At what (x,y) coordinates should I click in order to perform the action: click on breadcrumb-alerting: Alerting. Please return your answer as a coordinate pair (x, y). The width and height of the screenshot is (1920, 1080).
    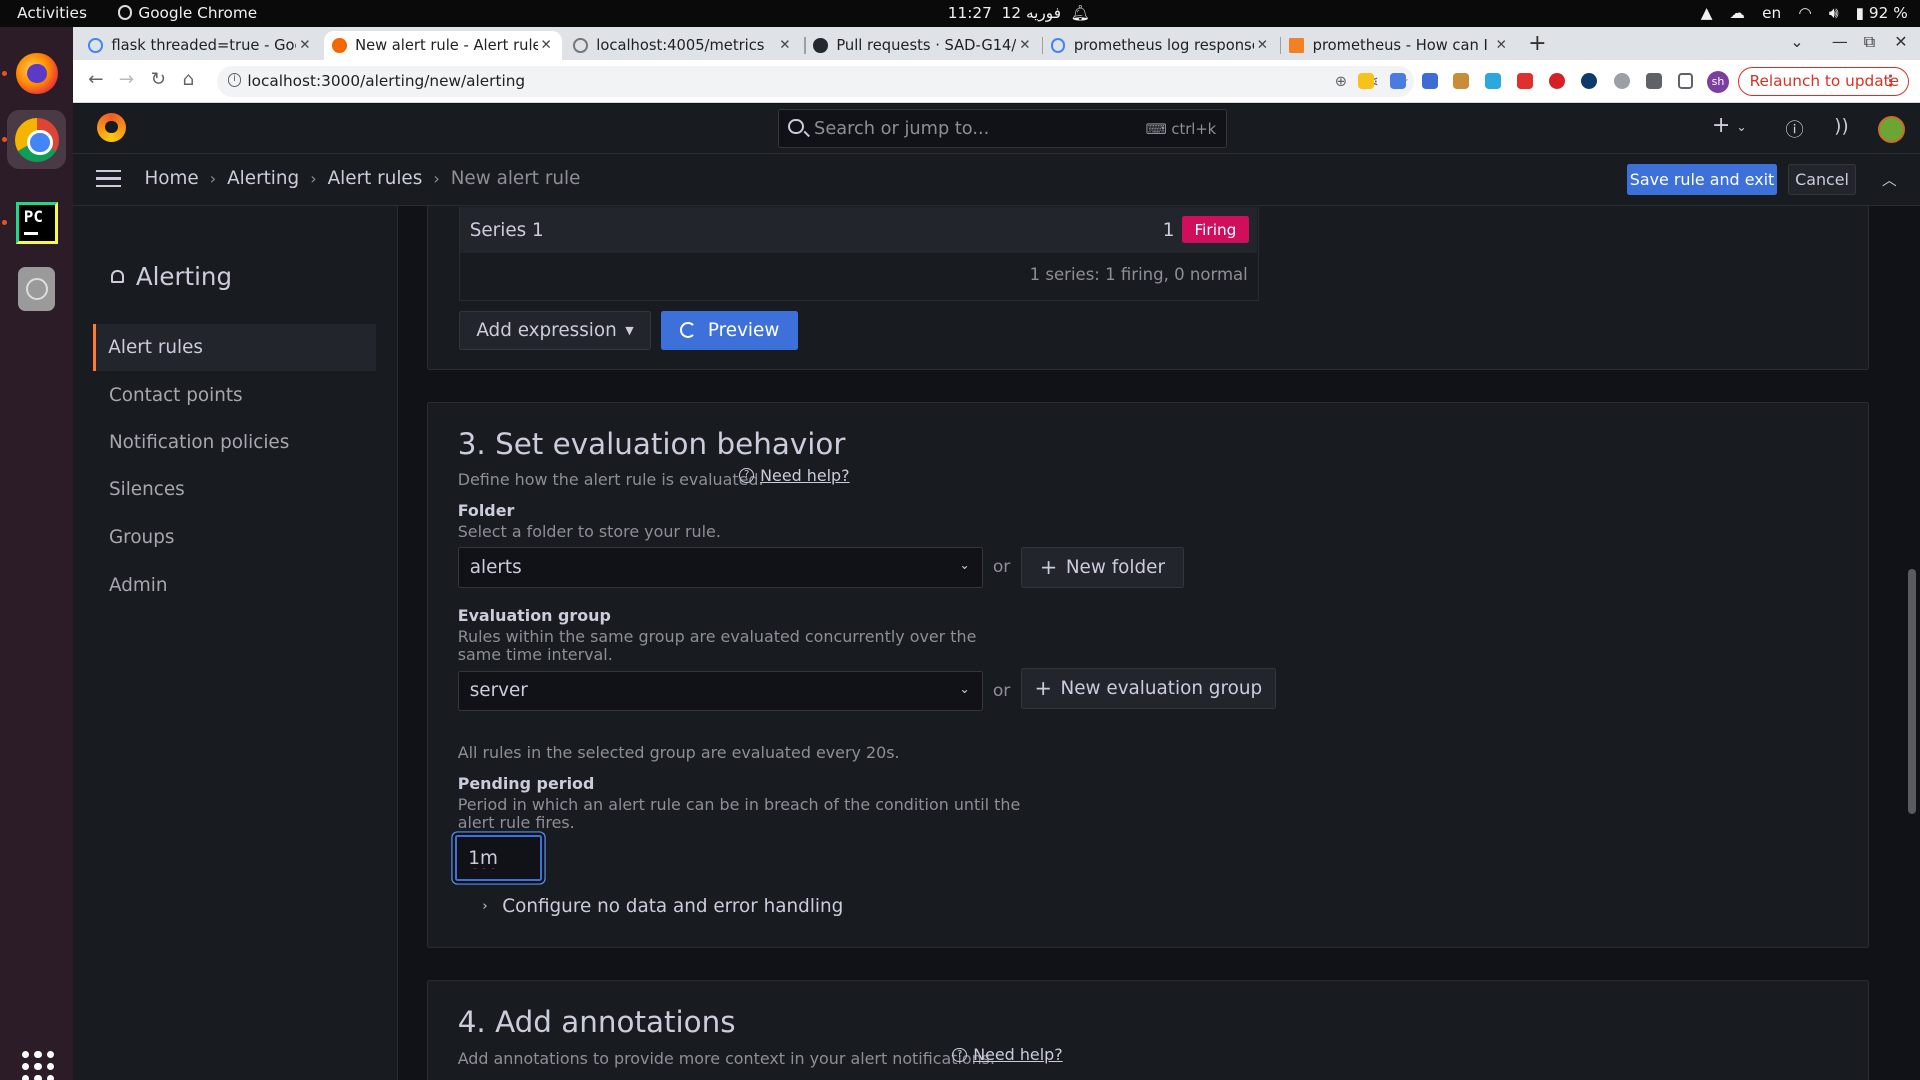
    Looking at the image, I should click on (263, 178).